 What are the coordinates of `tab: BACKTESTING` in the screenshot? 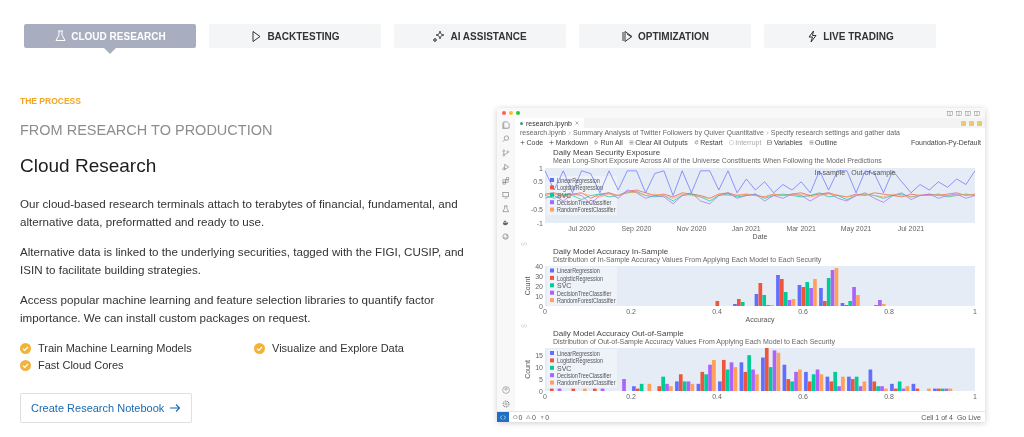 It's located at (295, 36).